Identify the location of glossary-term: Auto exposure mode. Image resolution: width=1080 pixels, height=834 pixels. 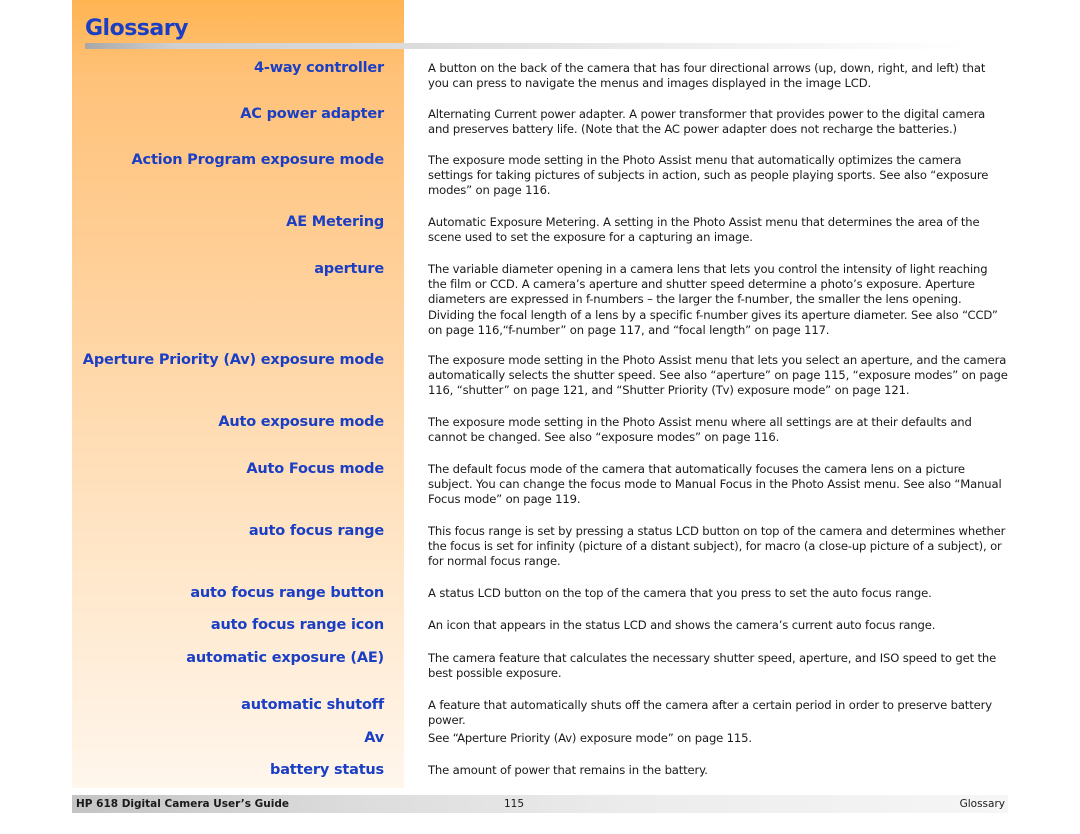
(301, 422).